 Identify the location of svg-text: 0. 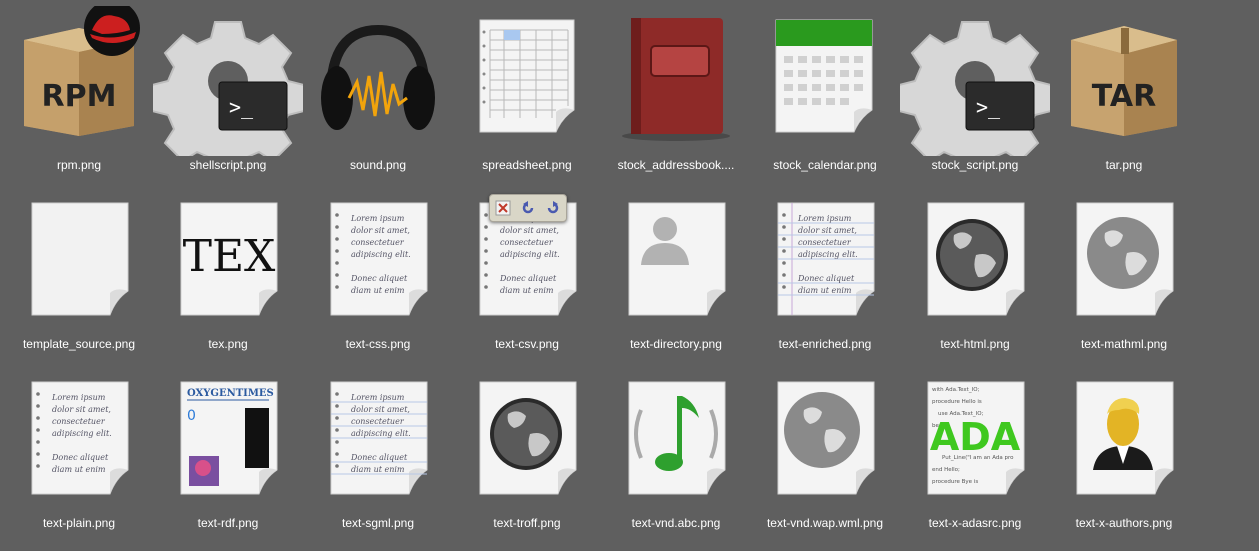
(191, 416).